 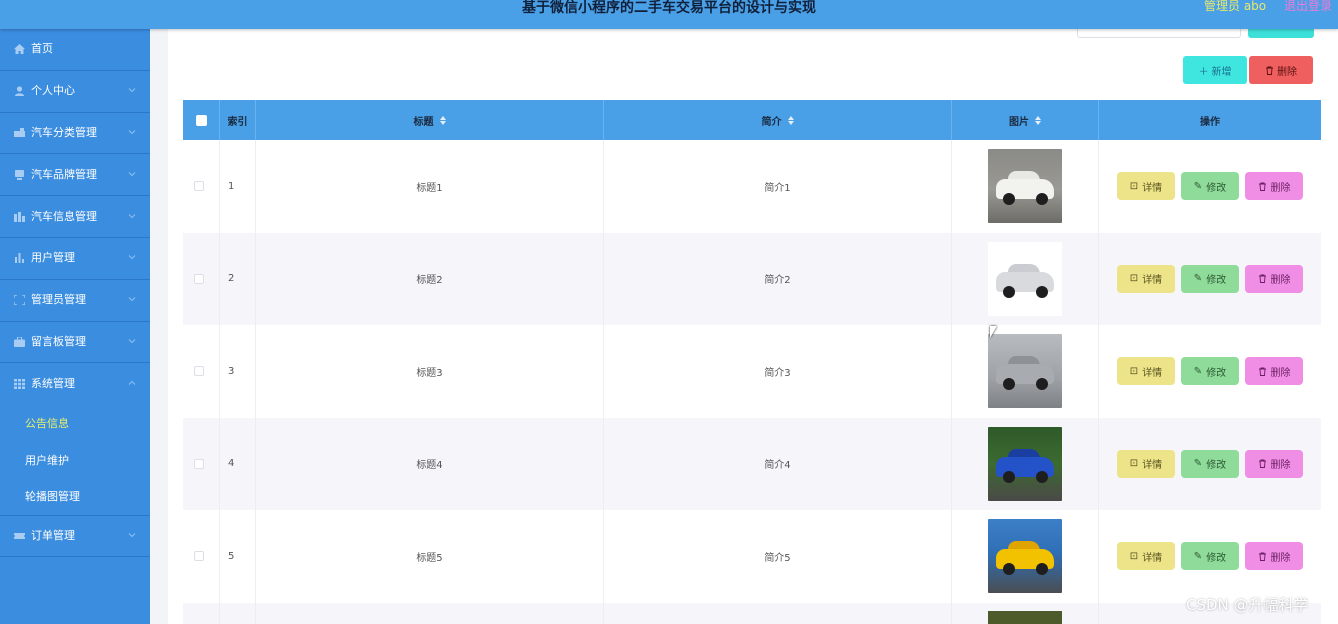 What do you see at coordinates (1152, 373) in the screenshot?
I see `detail-label: 详情` at bounding box center [1152, 373].